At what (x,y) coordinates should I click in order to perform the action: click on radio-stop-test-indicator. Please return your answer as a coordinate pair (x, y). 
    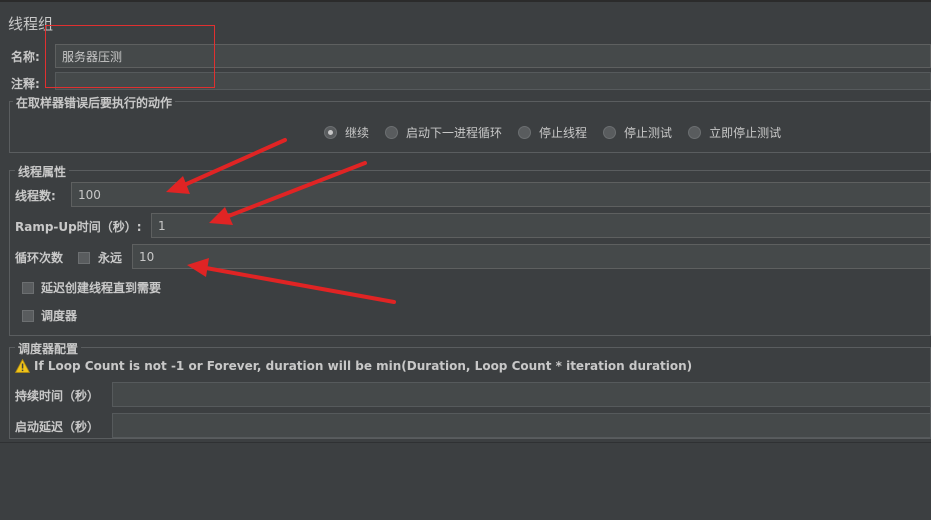
    Looking at the image, I should click on (610, 132).